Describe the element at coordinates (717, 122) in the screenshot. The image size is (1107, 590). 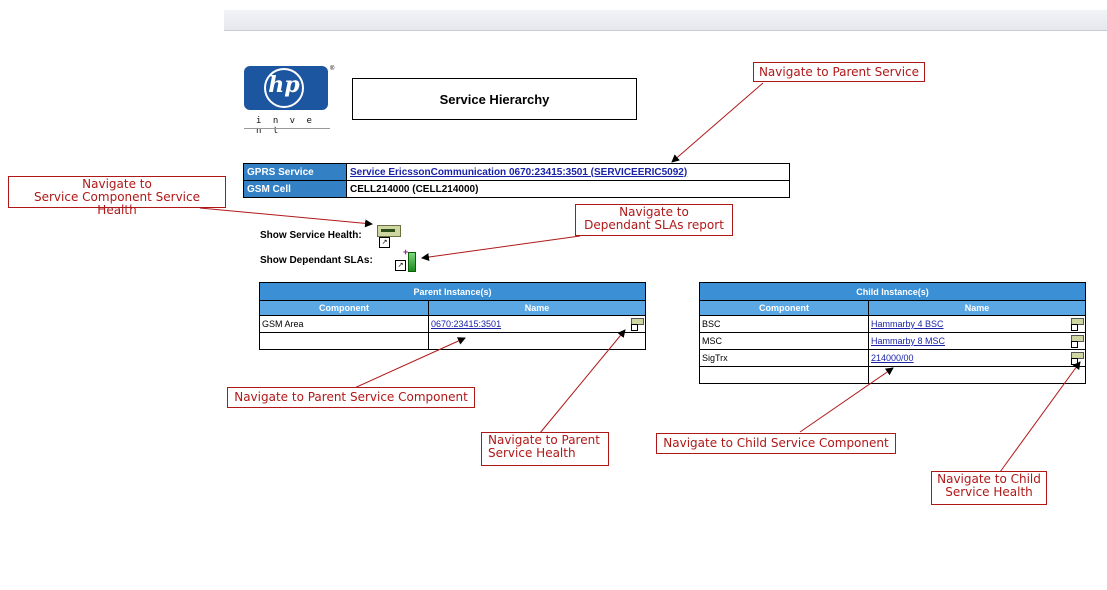
I see `arrow-parent-service` at that location.